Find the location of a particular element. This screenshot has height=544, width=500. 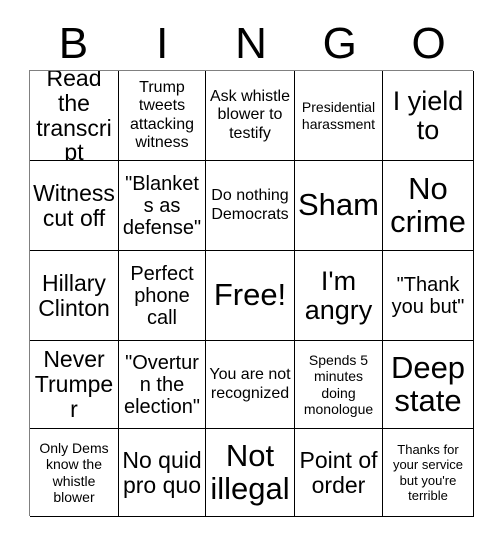

bingo-cell-label: Trump tweets attacking witness is located at coordinates (162, 115).